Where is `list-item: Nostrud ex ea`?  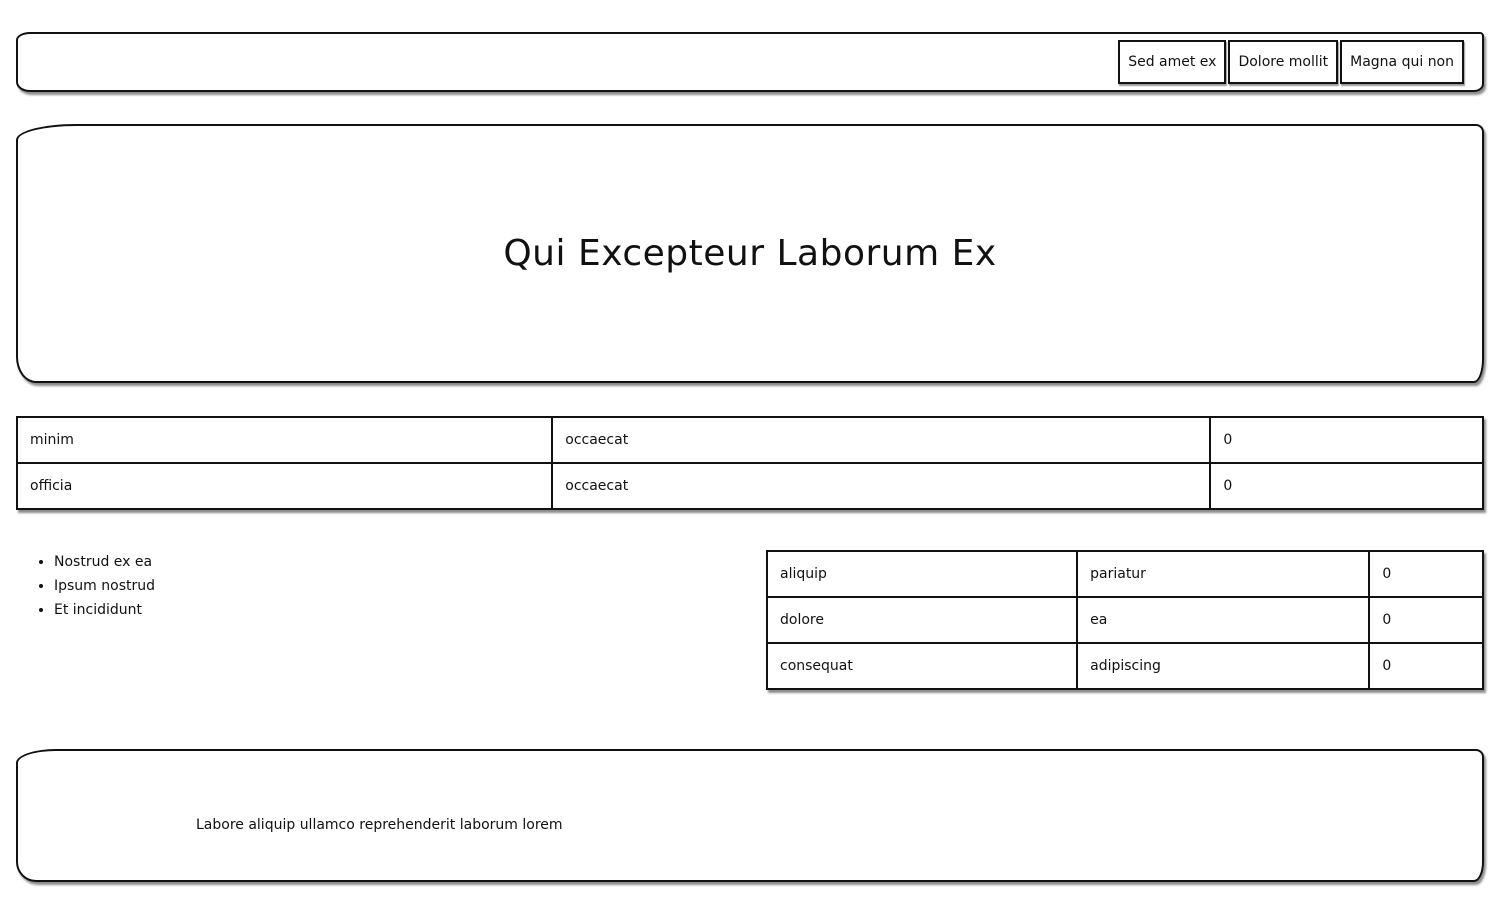 list-item: Nostrud ex ea is located at coordinates (104, 562).